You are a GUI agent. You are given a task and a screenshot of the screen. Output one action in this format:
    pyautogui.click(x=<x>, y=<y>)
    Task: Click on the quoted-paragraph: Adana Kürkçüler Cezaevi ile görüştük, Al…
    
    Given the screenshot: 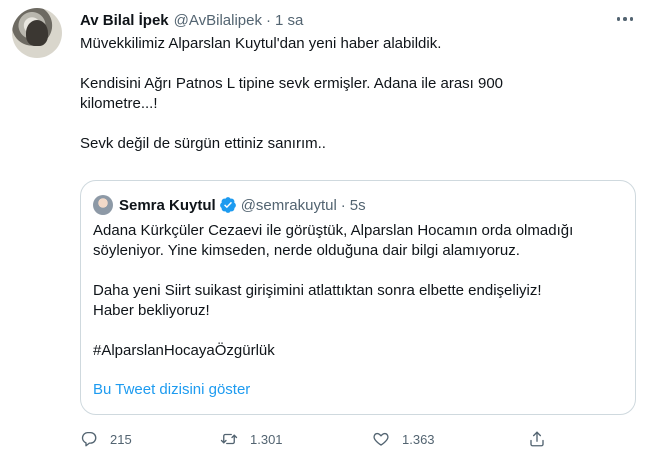 What is the action you would take?
    pyautogui.click(x=333, y=240)
    